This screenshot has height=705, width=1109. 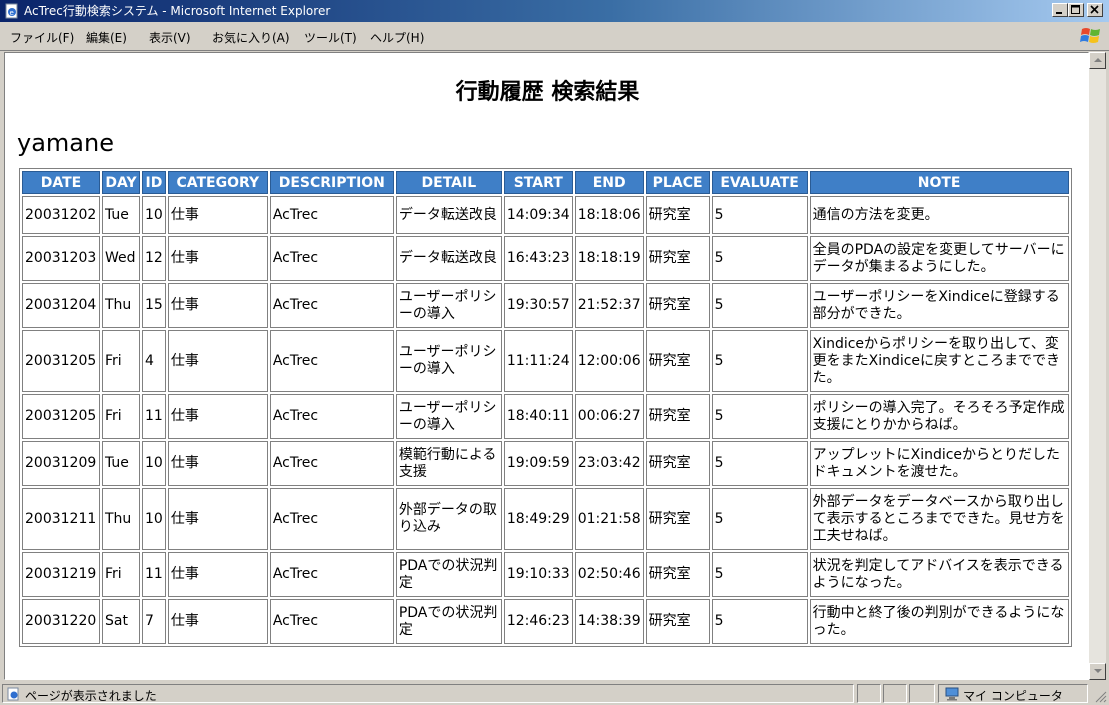 What do you see at coordinates (538, 215) in the screenshot?
I see `cell-start: 14:09:34` at bounding box center [538, 215].